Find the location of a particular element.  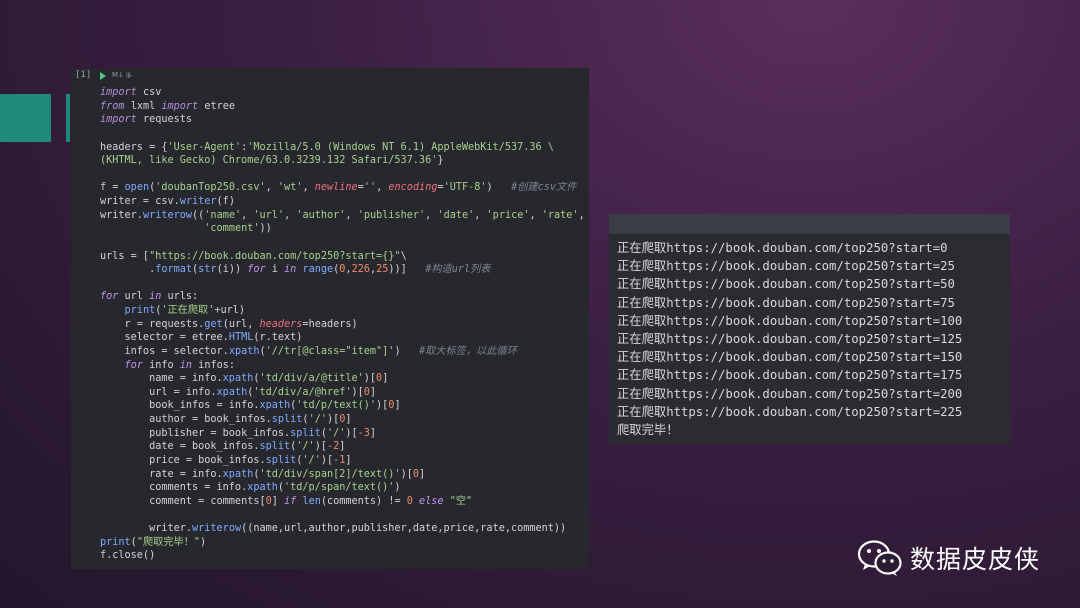

accent-bar is located at coordinates (25, 118).